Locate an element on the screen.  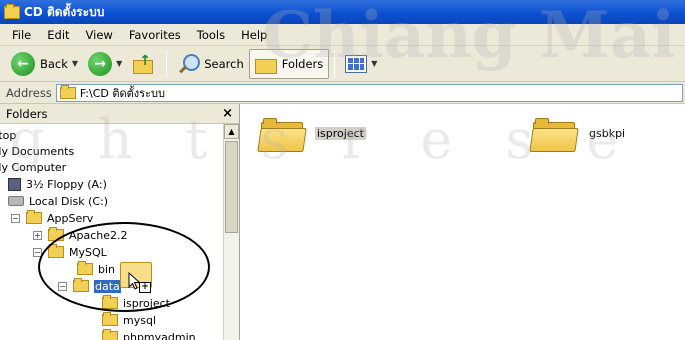
tree-item-my-computer: My Computer is located at coordinates (33, 167).